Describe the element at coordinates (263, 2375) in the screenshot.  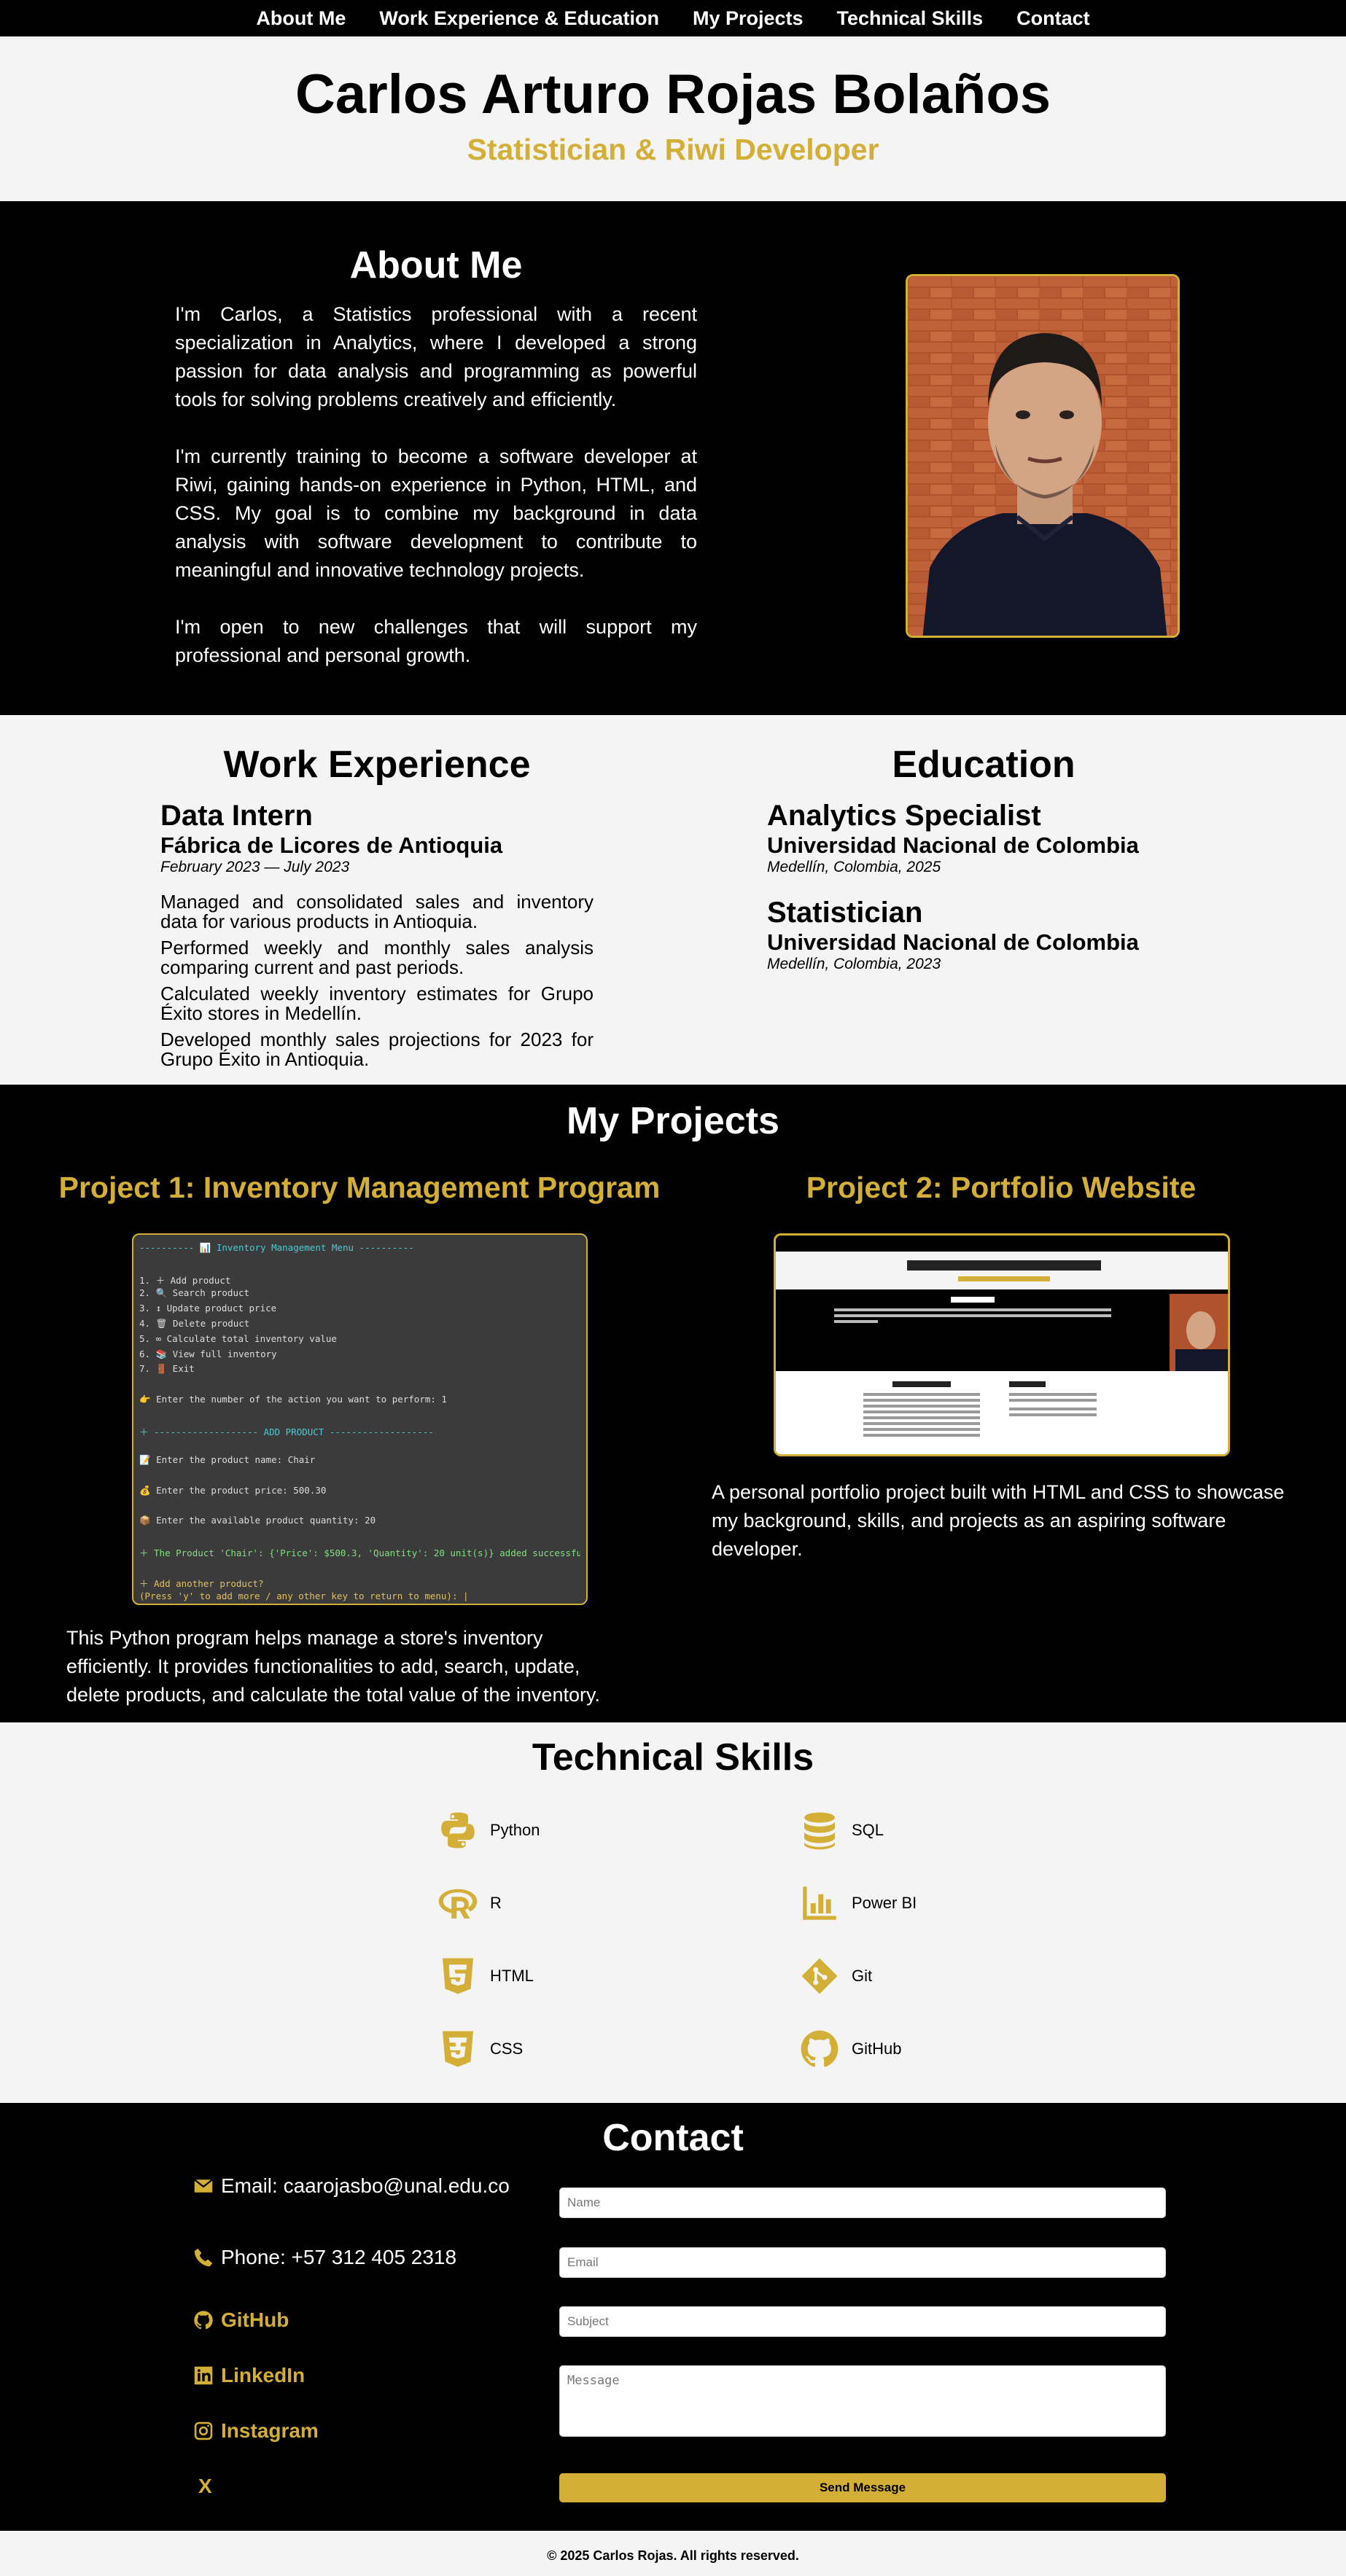
I see `linkedin-link-label: LinkedIn` at that location.